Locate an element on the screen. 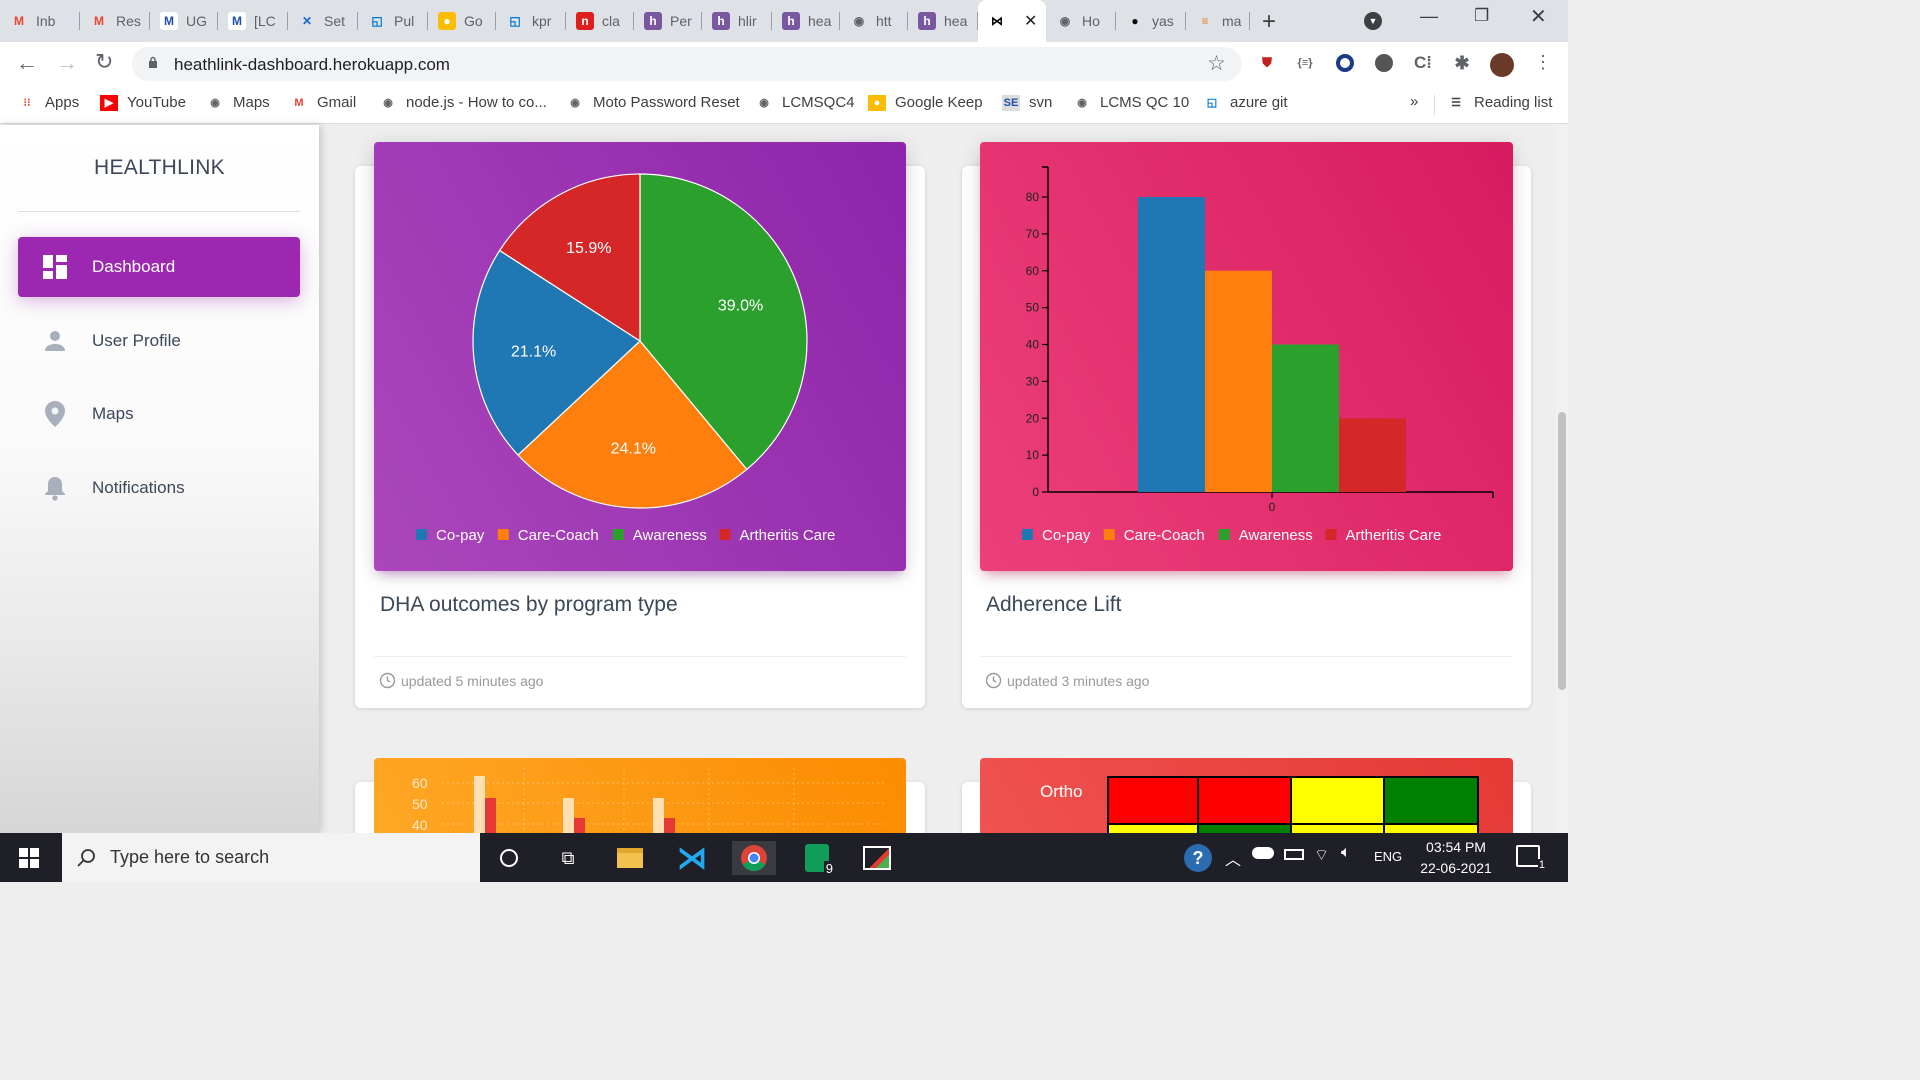  browser-tab: M [LC is located at coordinates (253, 21).